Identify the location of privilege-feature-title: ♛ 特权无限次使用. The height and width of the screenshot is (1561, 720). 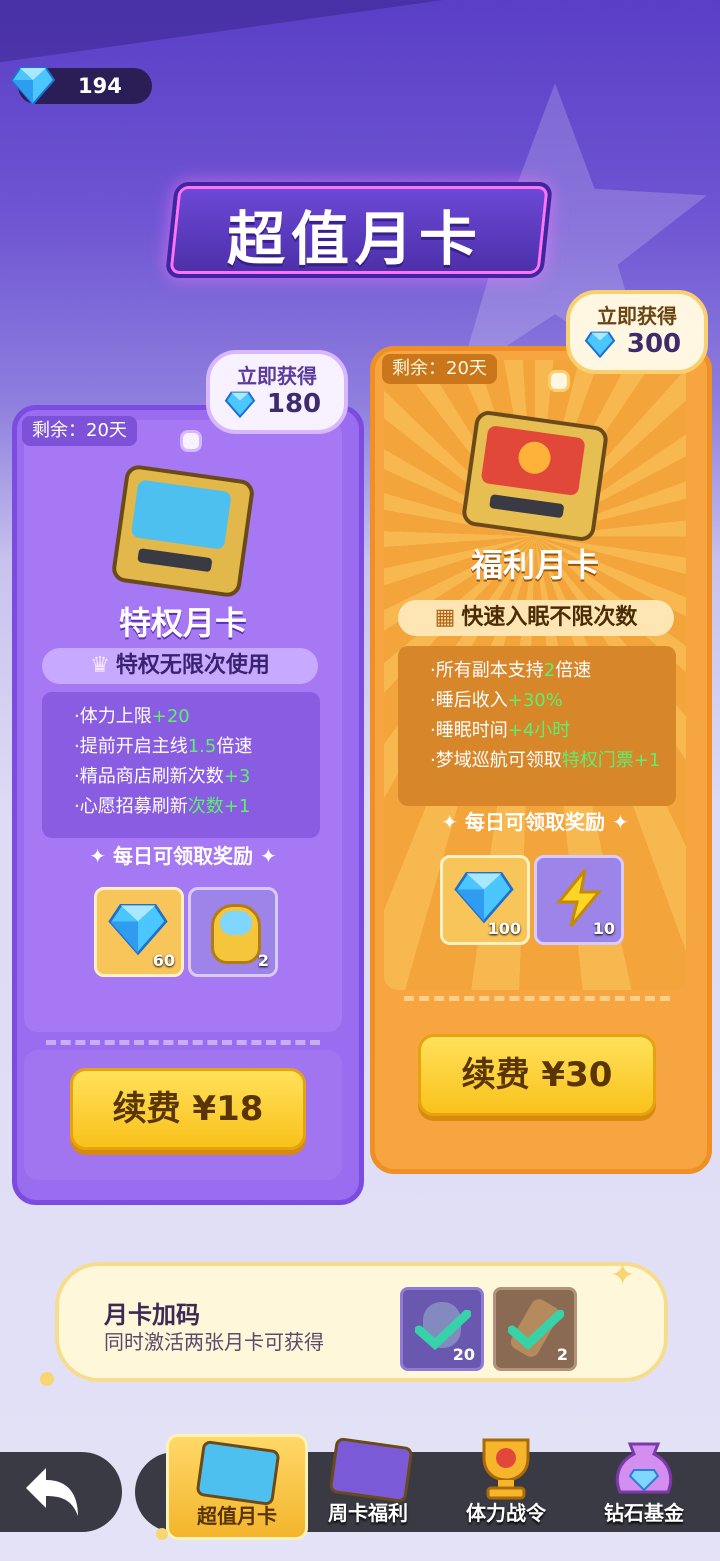
(180, 666).